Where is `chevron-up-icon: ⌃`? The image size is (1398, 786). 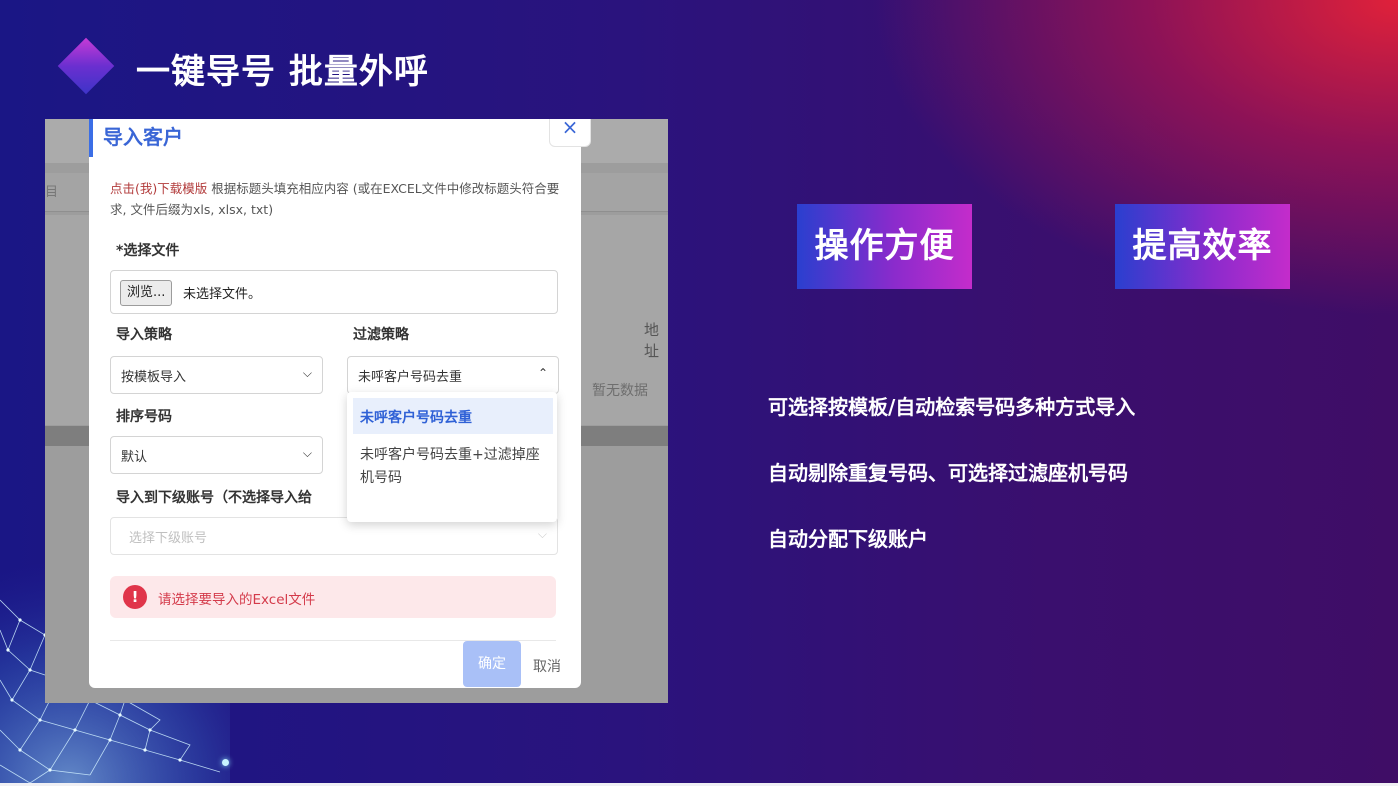 chevron-up-icon: ⌃ is located at coordinates (542, 373).